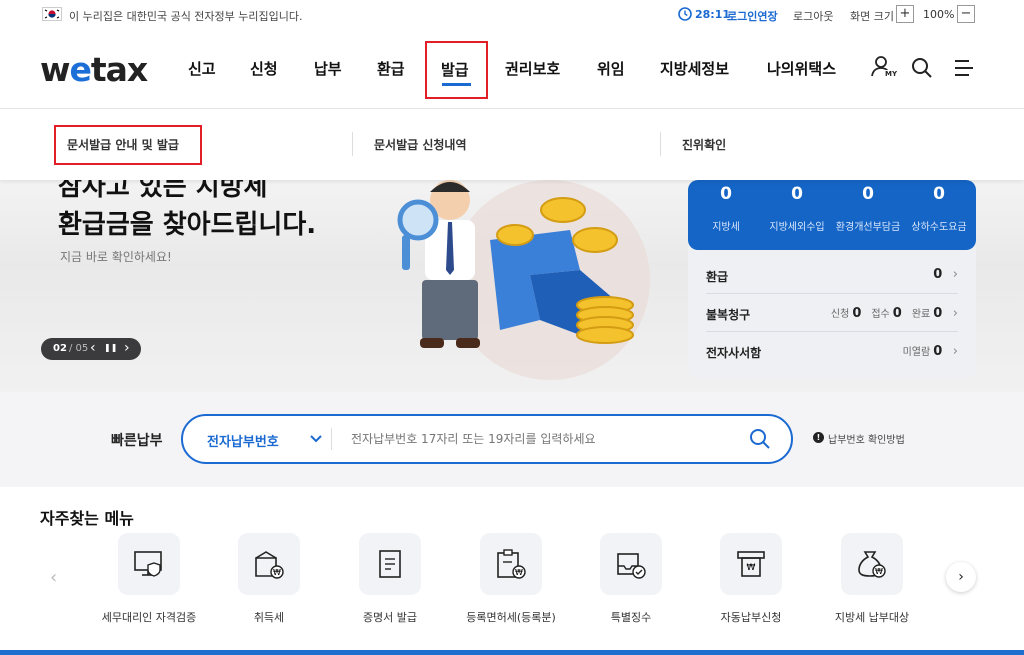 The image size is (1024, 655). Describe the element at coordinates (316, 439) in the screenshot. I see `chevron-down-icon` at that location.